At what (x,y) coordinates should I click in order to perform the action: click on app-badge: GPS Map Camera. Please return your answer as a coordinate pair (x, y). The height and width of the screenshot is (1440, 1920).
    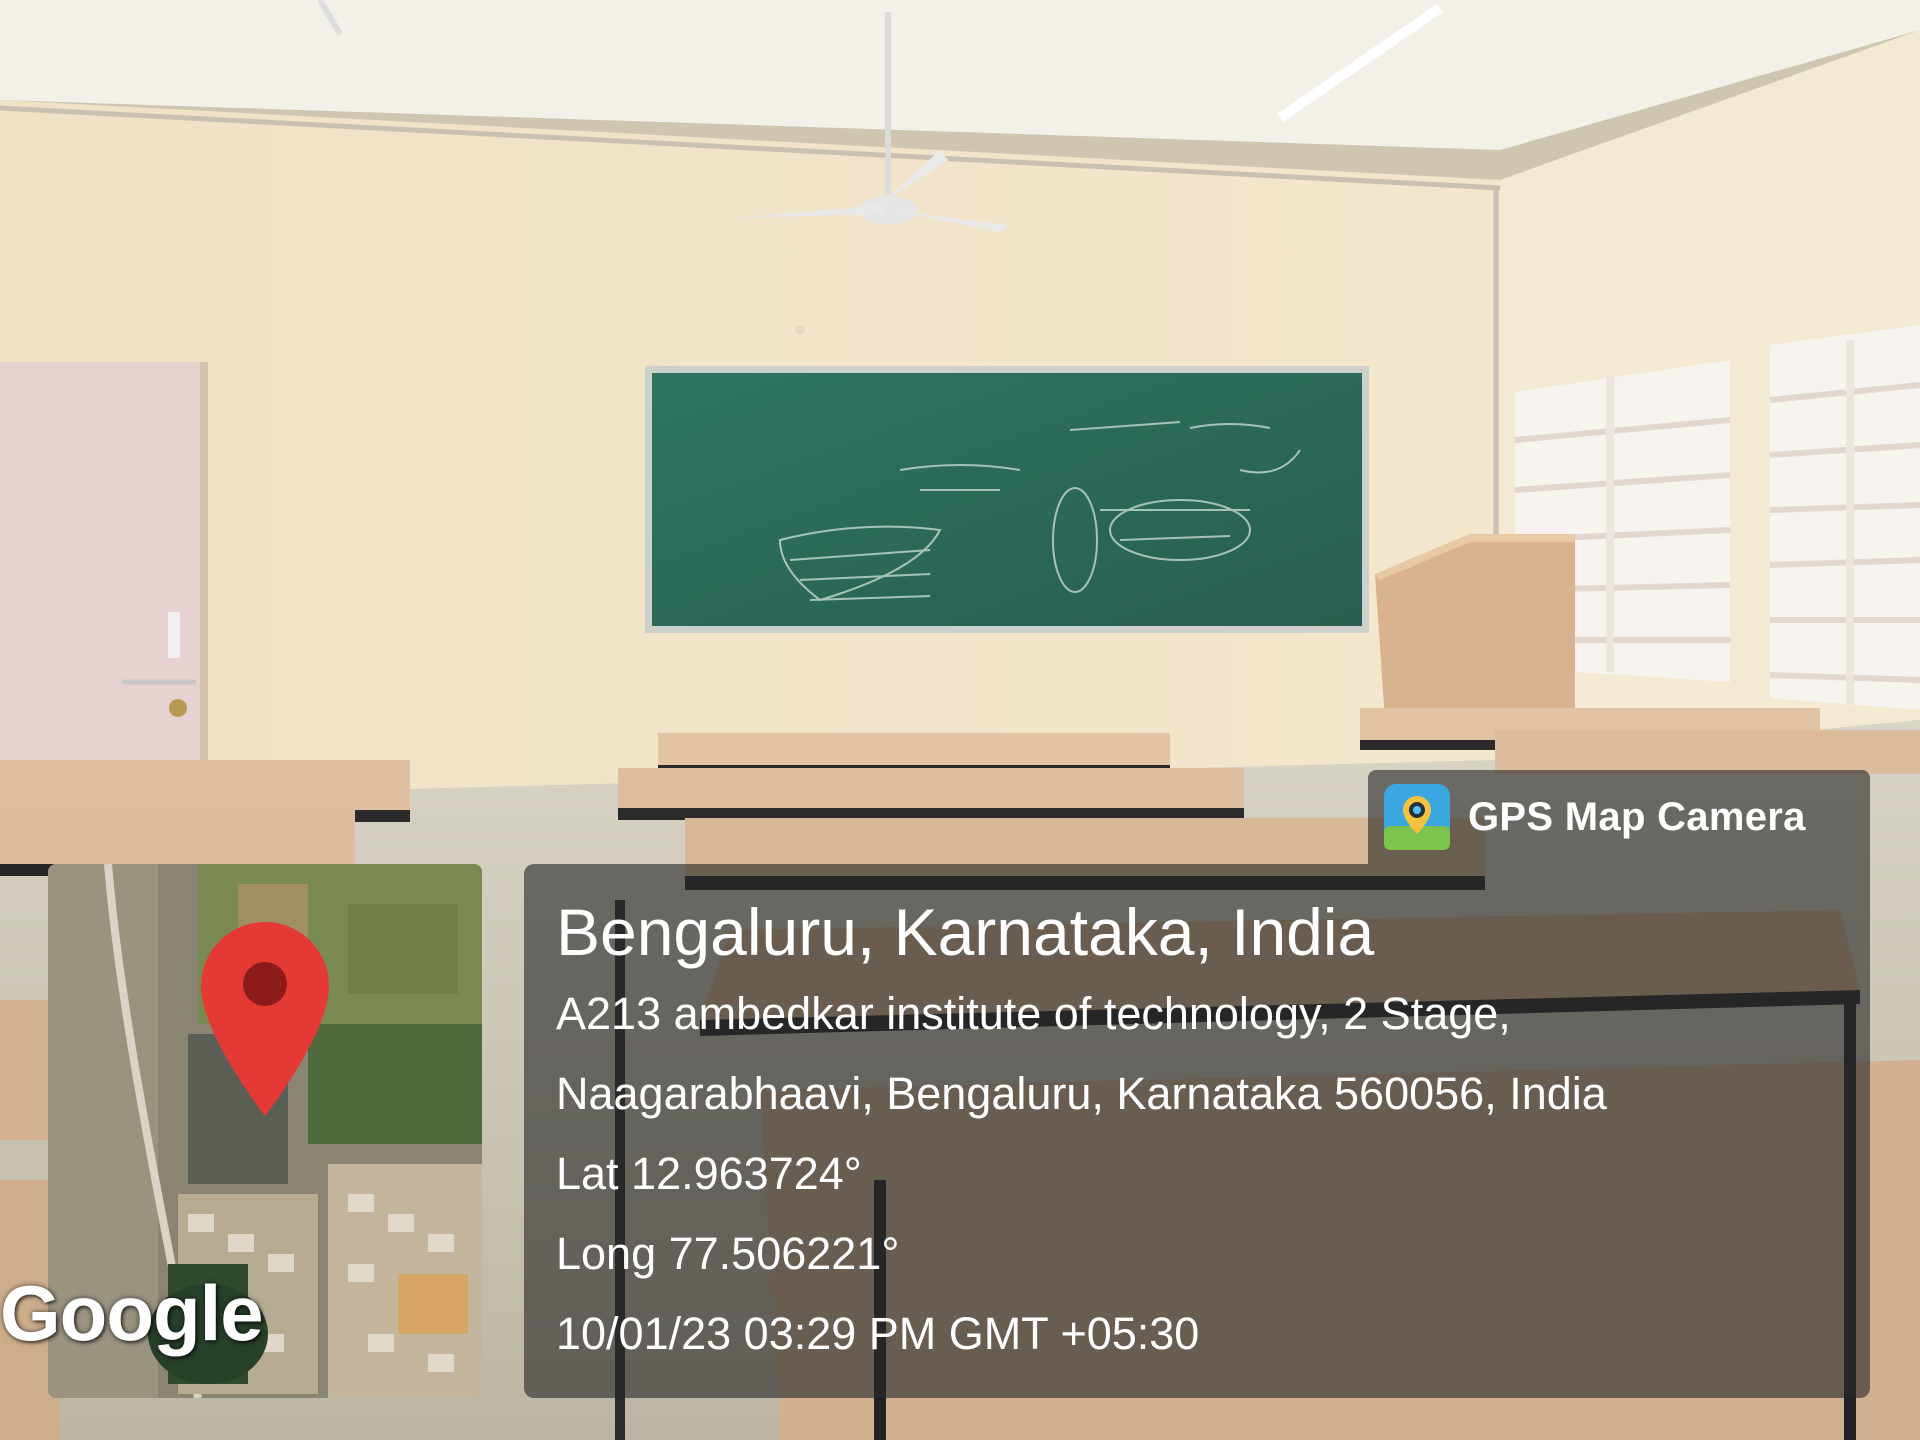
    Looking at the image, I should click on (1619, 817).